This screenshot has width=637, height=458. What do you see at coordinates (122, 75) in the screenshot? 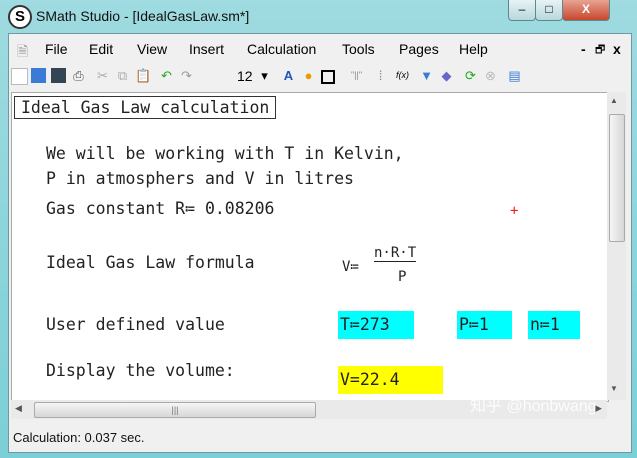
I see `copy-icon: ⧉` at bounding box center [122, 75].